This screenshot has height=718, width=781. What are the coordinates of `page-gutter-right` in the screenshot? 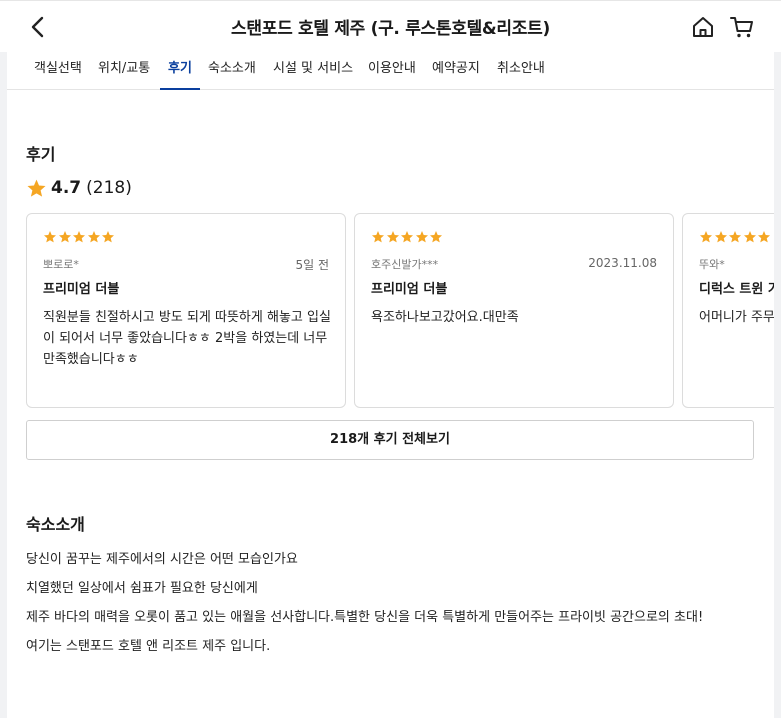 It's located at (777, 385).